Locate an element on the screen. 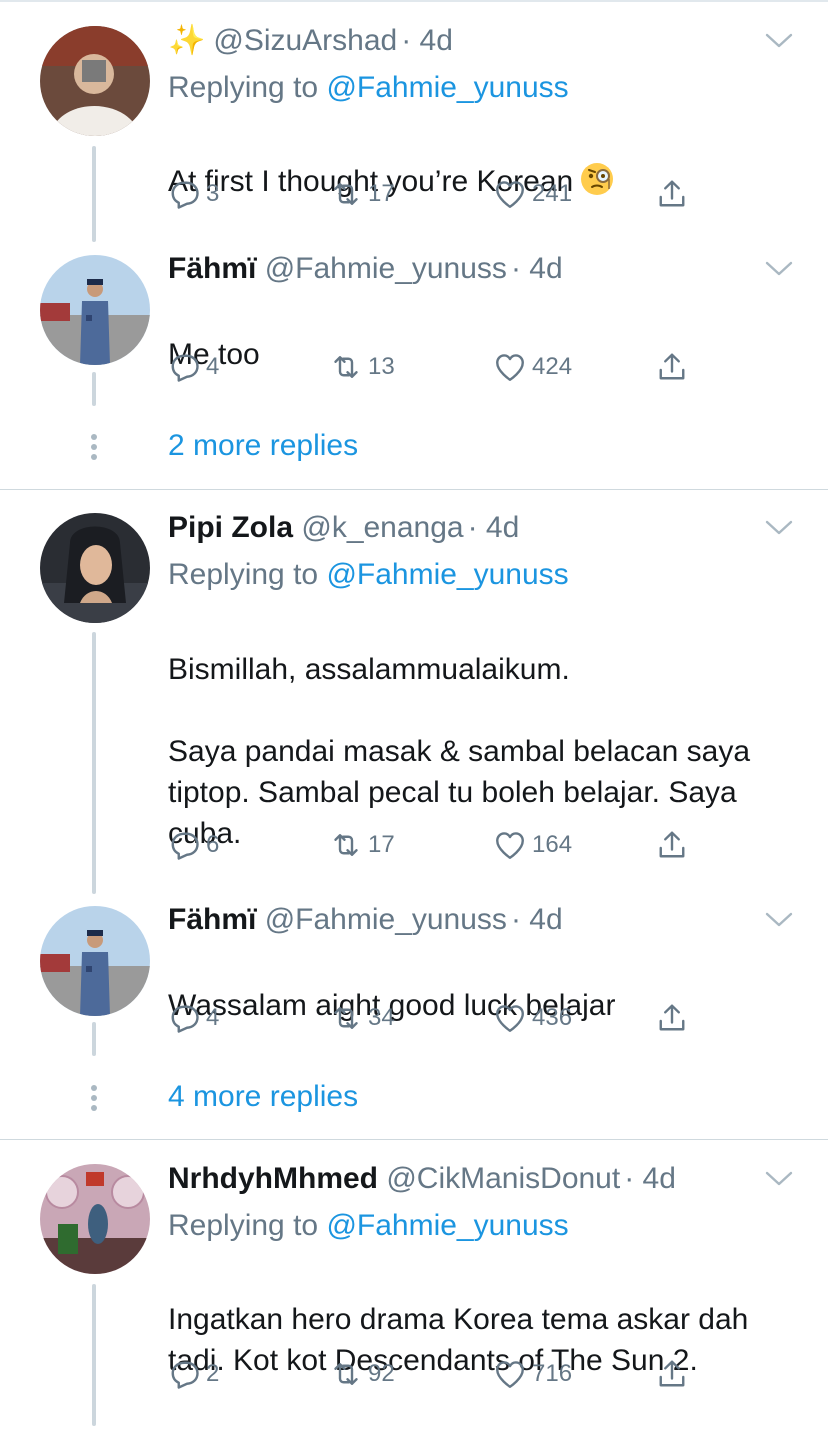  tweet-actions: 3 17 241 is located at coordinates (436, 194).